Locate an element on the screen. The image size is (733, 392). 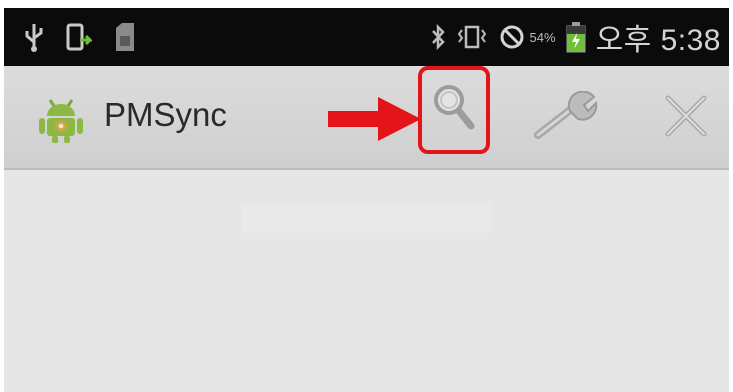
close-button is located at coordinates (686, 118).